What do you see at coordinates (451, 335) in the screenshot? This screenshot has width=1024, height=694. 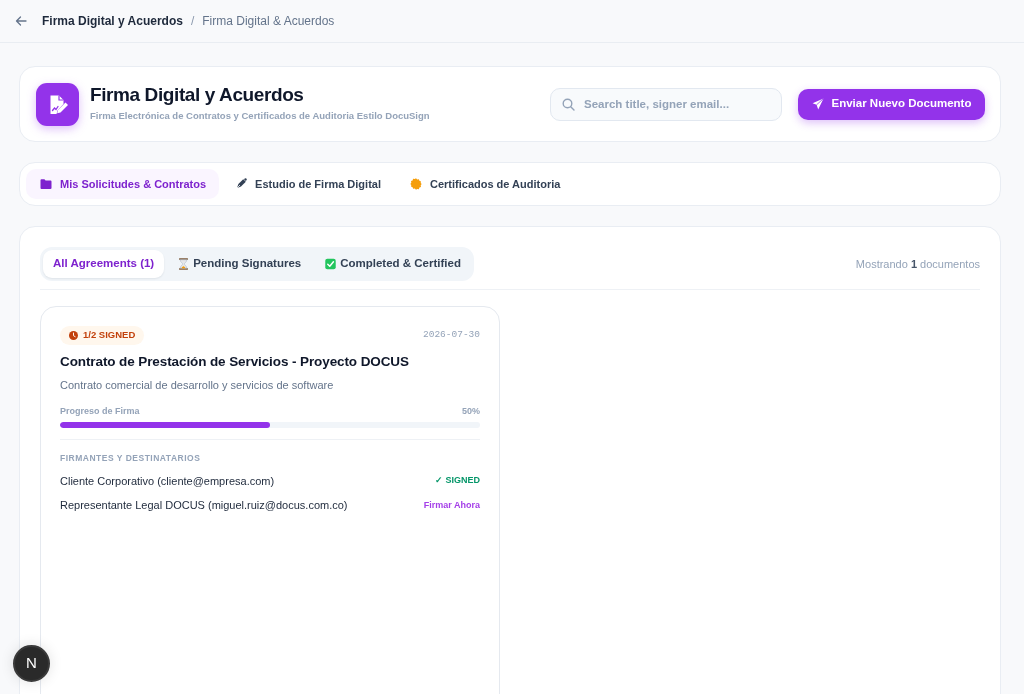 I see `document-date: 2026-07-30` at bounding box center [451, 335].